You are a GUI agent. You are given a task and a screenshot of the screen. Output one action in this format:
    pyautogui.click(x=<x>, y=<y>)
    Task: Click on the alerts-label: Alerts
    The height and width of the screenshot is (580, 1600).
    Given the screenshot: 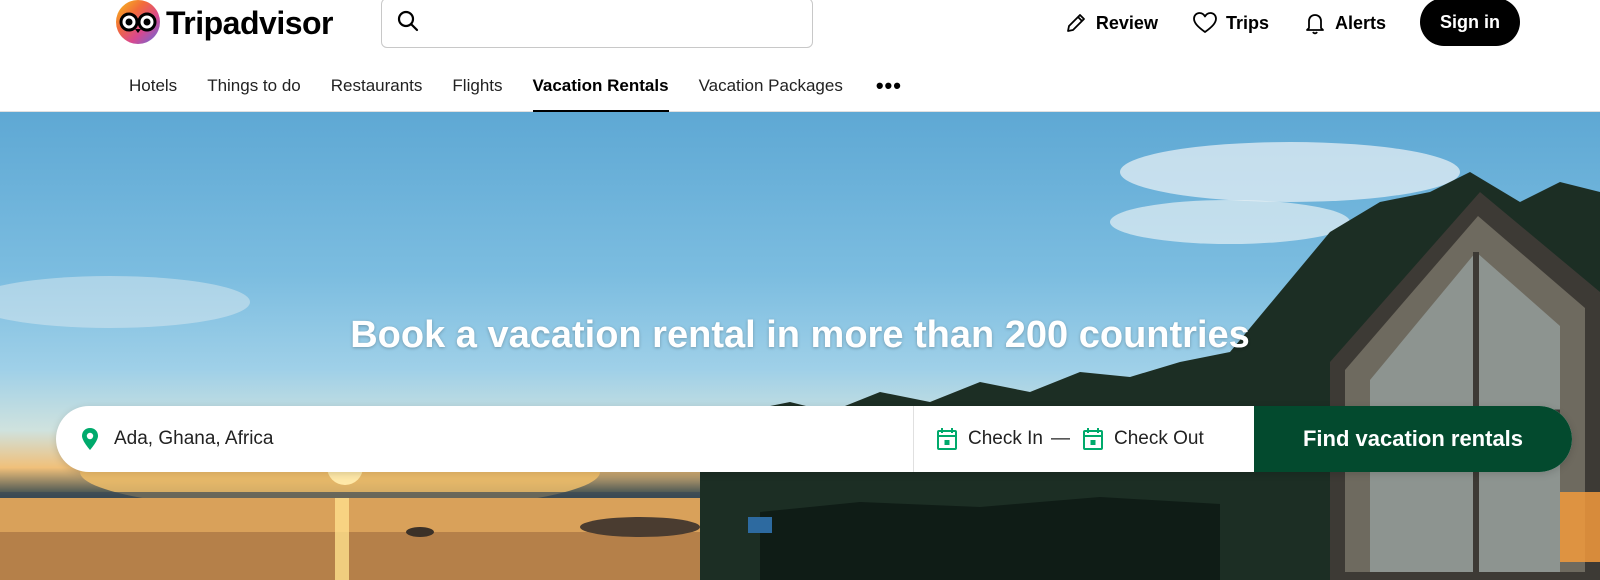 What is the action you would take?
    pyautogui.click(x=1360, y=22)
    